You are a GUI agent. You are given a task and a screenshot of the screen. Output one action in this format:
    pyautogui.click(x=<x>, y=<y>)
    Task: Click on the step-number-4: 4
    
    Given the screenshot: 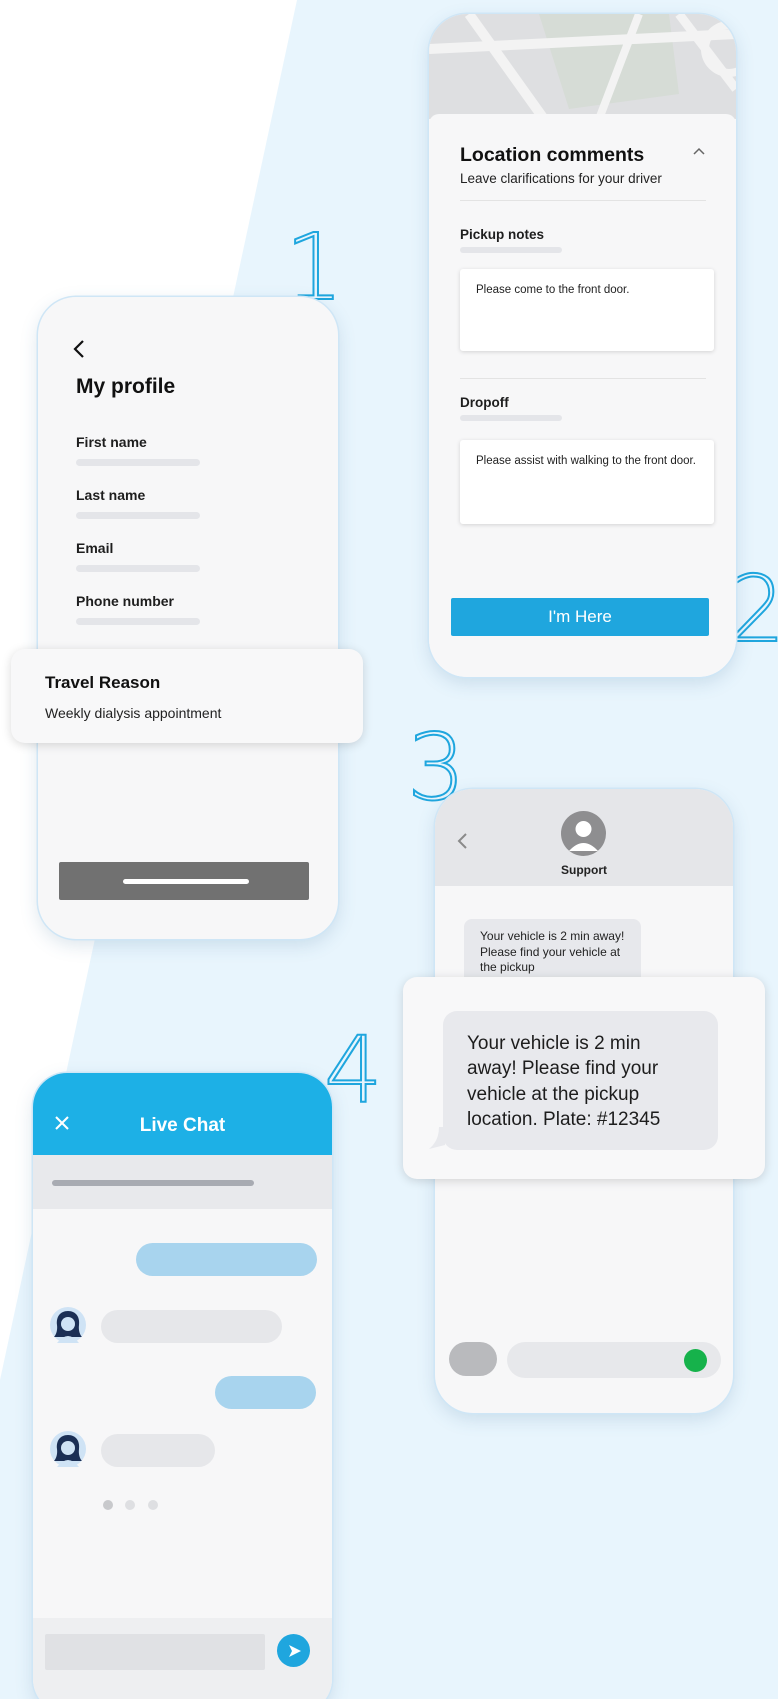 What is the action you would take?
    pyautogui.click(x=353, y=1070)
    